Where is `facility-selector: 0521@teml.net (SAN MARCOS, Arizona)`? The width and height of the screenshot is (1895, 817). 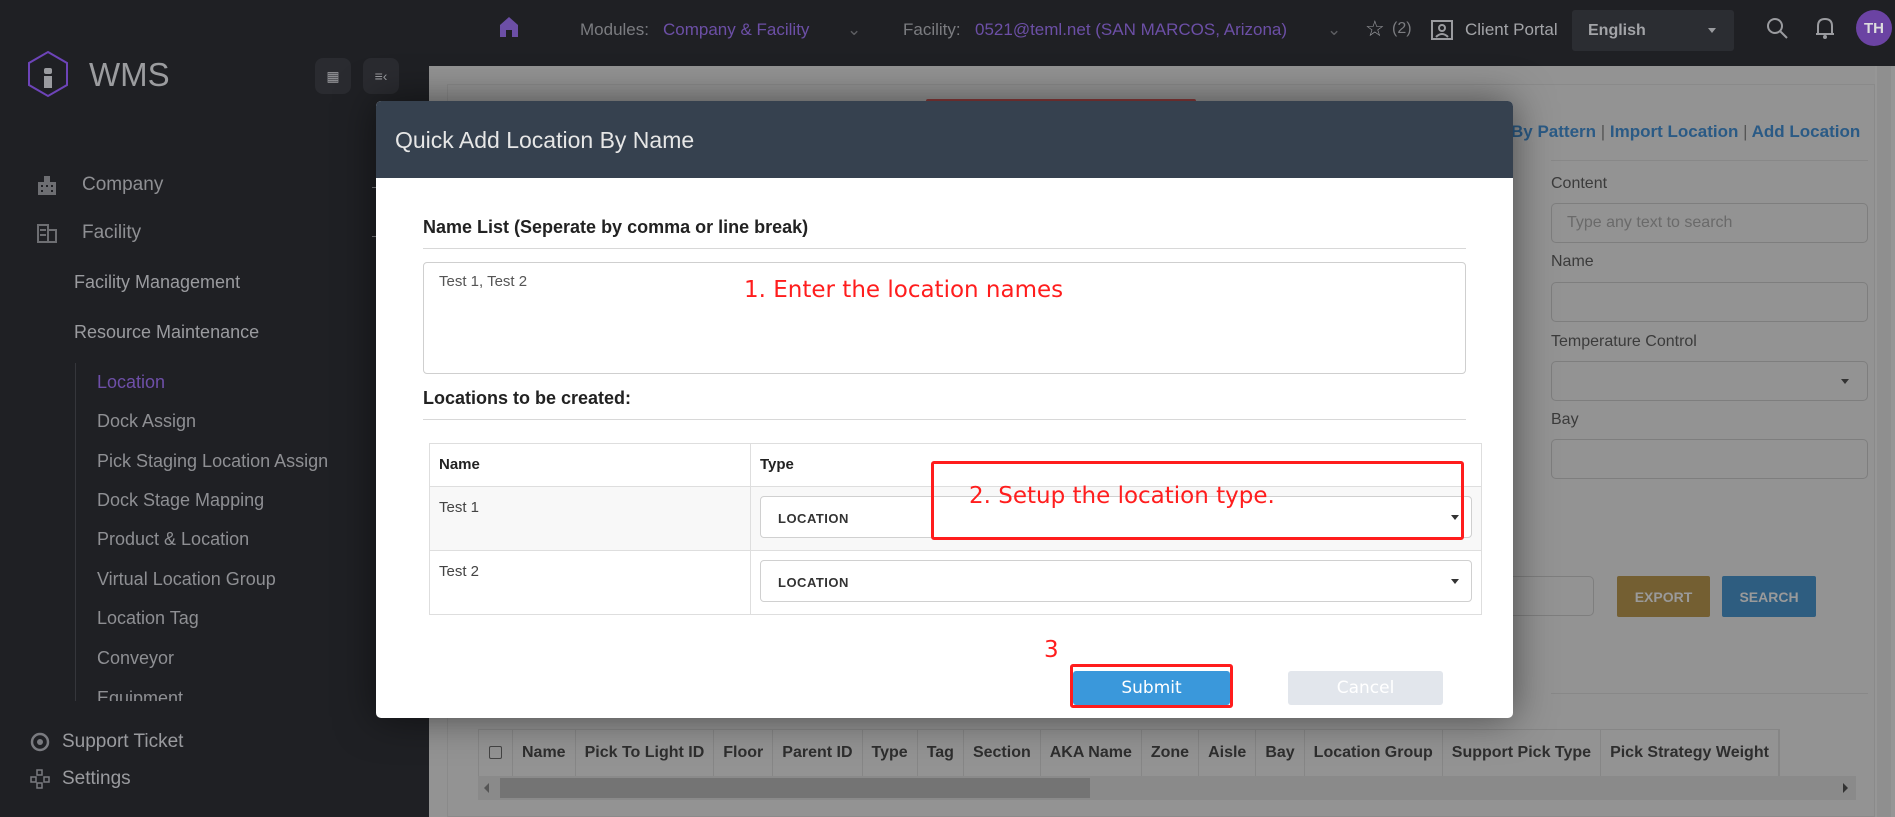
facility-selector: 0521@teml.net (SAN MARCOS, Arizona) is located at coordinates (1131, 30).